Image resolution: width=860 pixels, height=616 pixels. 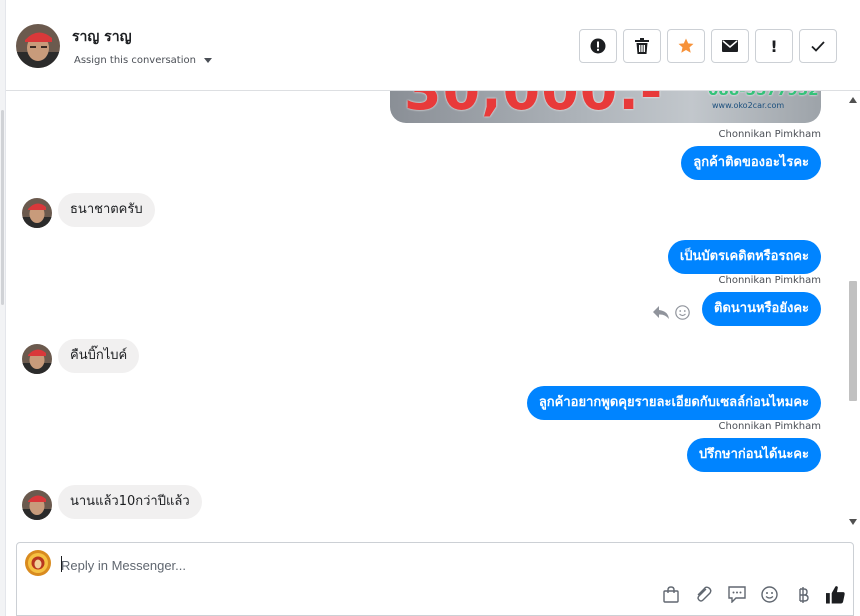 I want to click on alert-circle-icon, so click(x=598, y=46).